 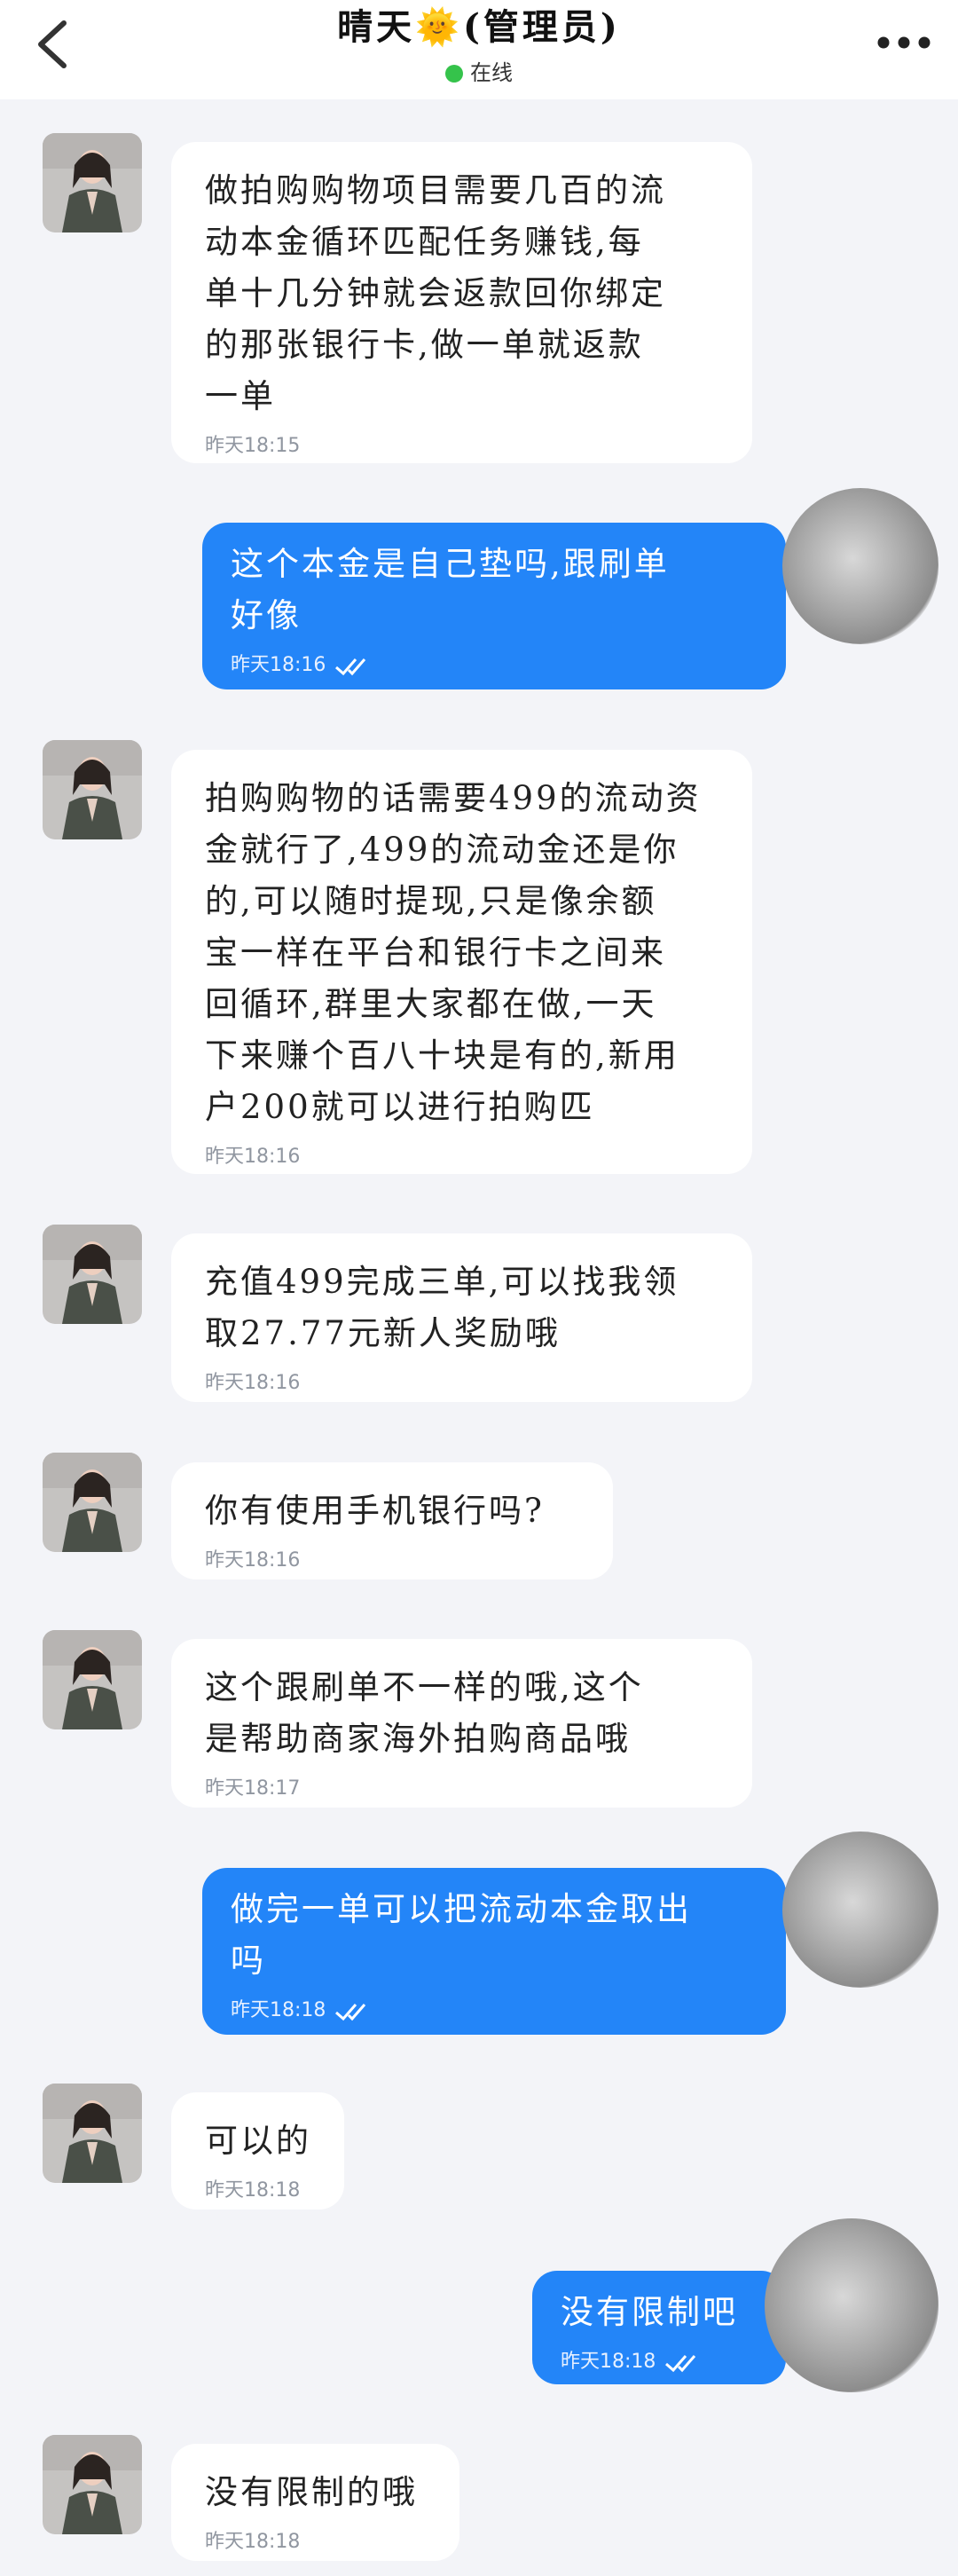 I want to click on message-bubble-incoming: 这个跟刷单不一样的哦,这个 是帮助商家海外拍购商品哦 昨天18:17, so click(x=462, y=1723).